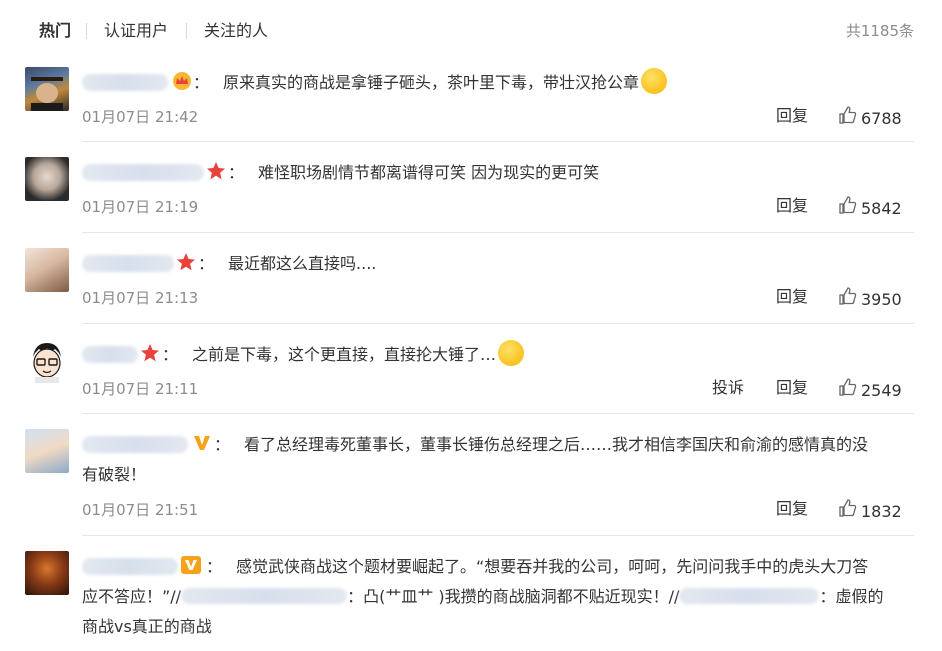 The width and height of the screenshot is (942, 651). I want to click on comment-text-line3: 商战vs真正的商战, so click(147, 626).